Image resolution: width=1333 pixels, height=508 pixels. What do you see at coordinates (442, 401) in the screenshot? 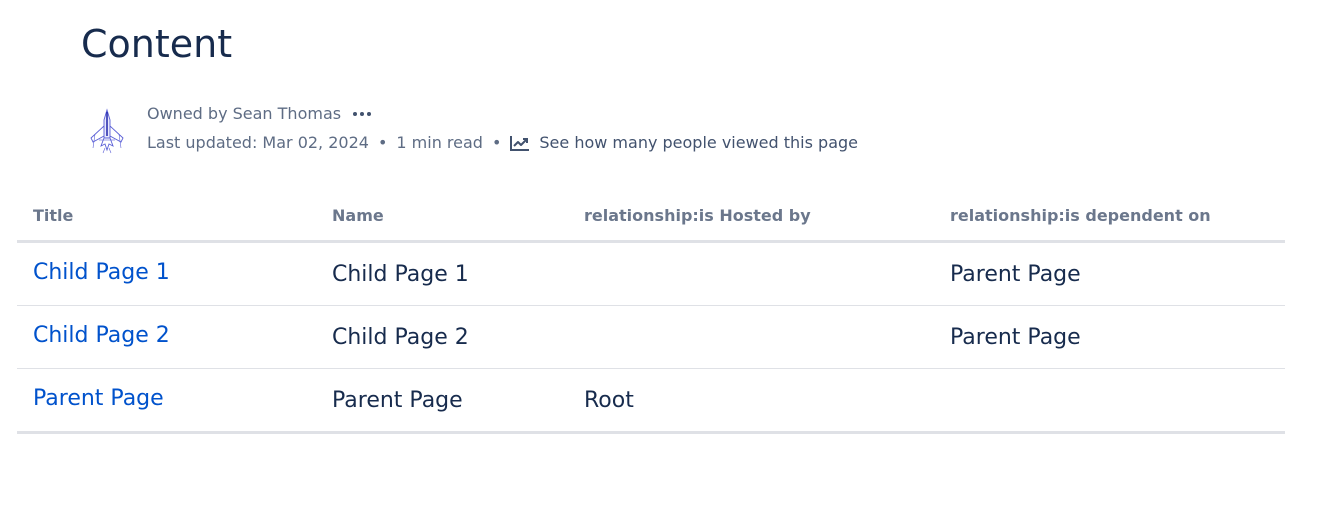
I see `name-cell: Parent Page` at bounding box center [442, 401].